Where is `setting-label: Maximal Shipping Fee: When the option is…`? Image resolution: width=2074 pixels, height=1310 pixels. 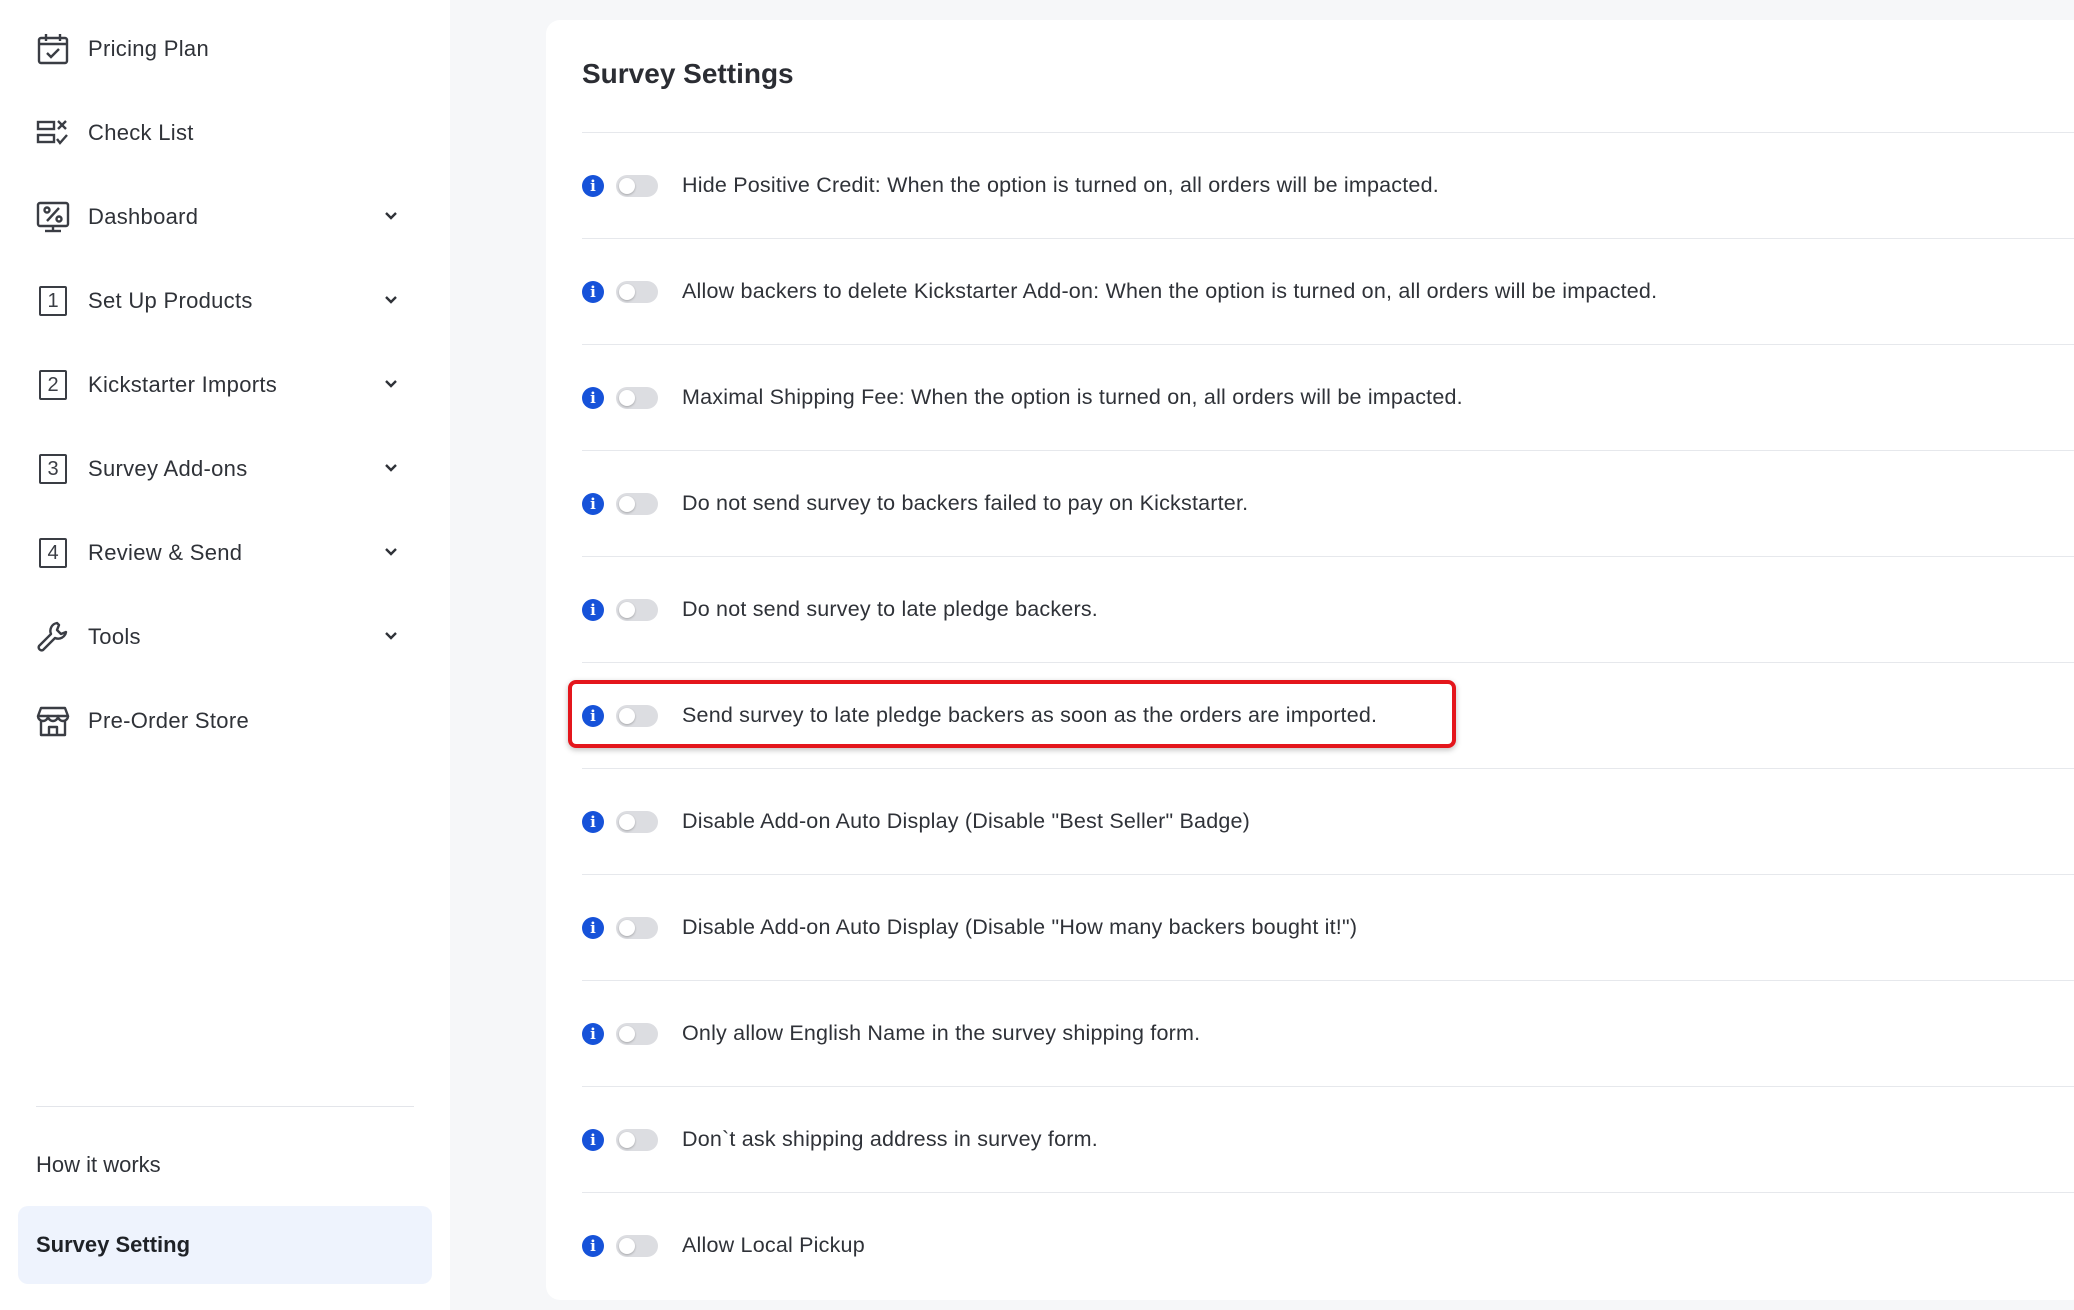
setting-label: Maximal Shipping Fee: When the option is… is located at coordinates (1072, 397).